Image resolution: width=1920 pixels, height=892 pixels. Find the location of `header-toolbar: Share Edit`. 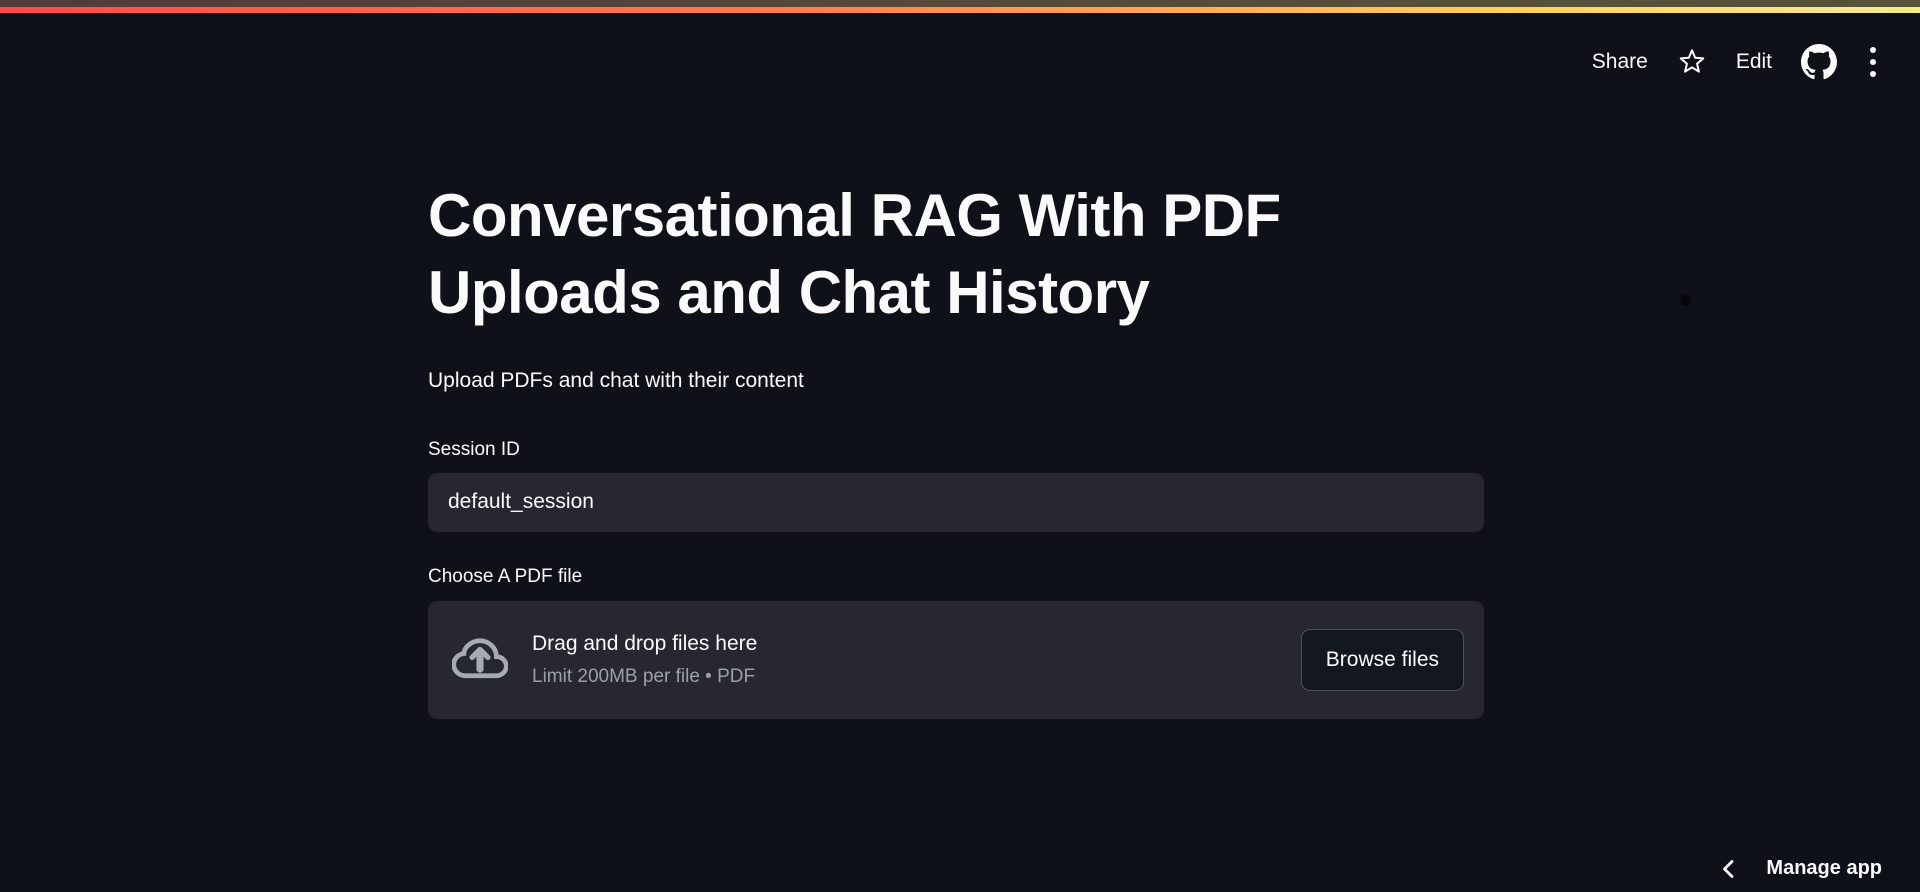

header-toolbar: Share Edit is located at coordinates (1736, 62).